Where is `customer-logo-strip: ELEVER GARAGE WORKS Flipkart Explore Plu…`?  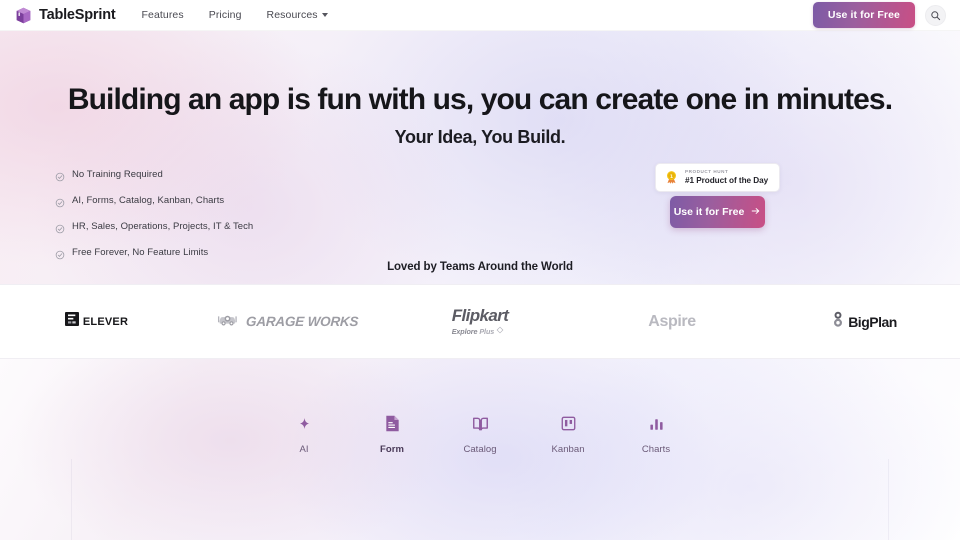
customer-logo-strip: ELEVER GARAGE WORKS Flipkart Explore Plu… is located at coordinates (480, 321).